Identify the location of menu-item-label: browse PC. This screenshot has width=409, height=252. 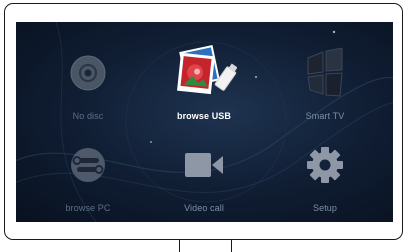
(88, 208).